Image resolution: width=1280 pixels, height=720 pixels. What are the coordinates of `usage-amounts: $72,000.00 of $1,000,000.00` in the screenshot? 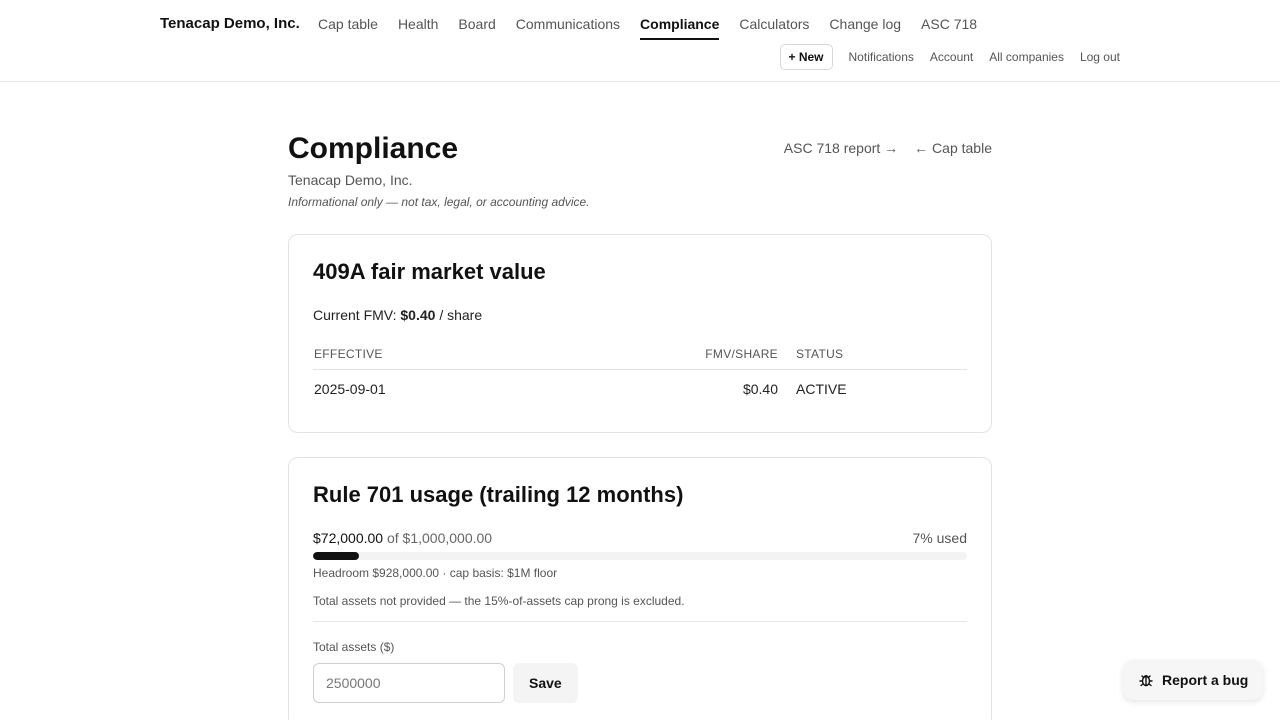 It's located at (402, 538).